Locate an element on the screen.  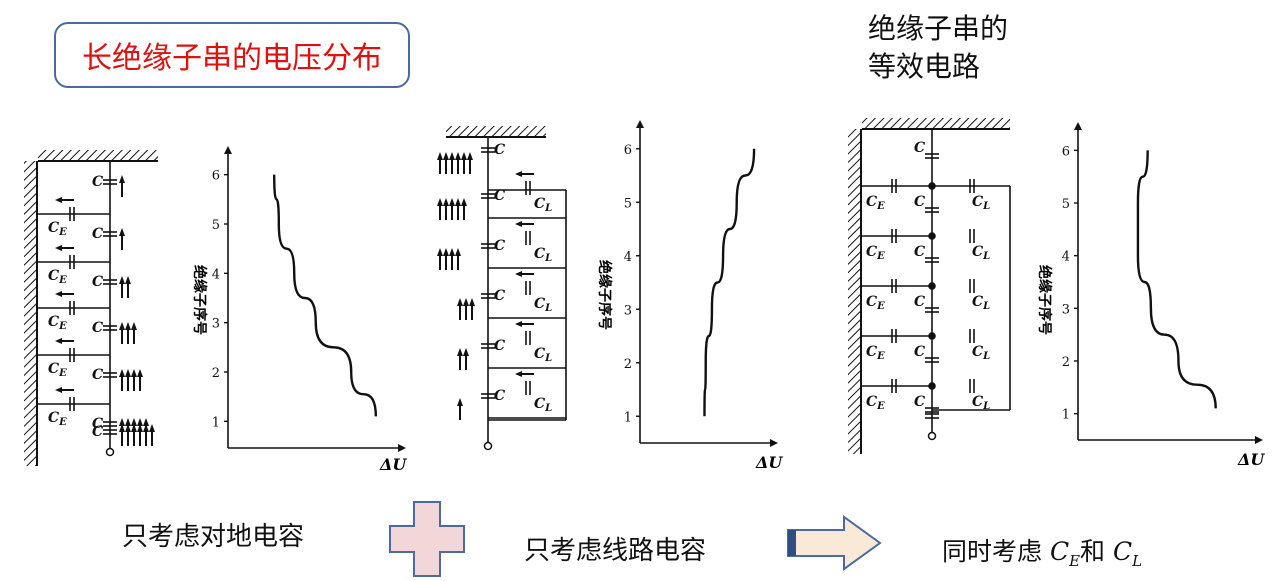
chart-ground-only: 1 2 3 4 5 6 绝缘子序号 ΔU is located at coordinates (299, 310).